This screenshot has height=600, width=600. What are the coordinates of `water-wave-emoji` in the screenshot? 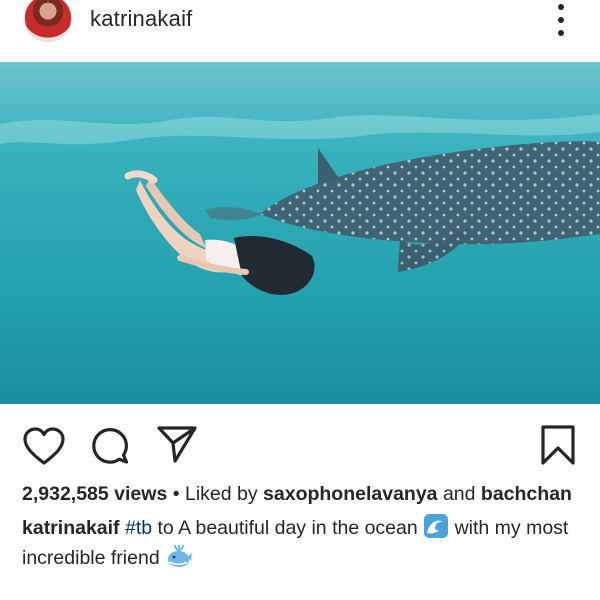 It's located at (436, 526).